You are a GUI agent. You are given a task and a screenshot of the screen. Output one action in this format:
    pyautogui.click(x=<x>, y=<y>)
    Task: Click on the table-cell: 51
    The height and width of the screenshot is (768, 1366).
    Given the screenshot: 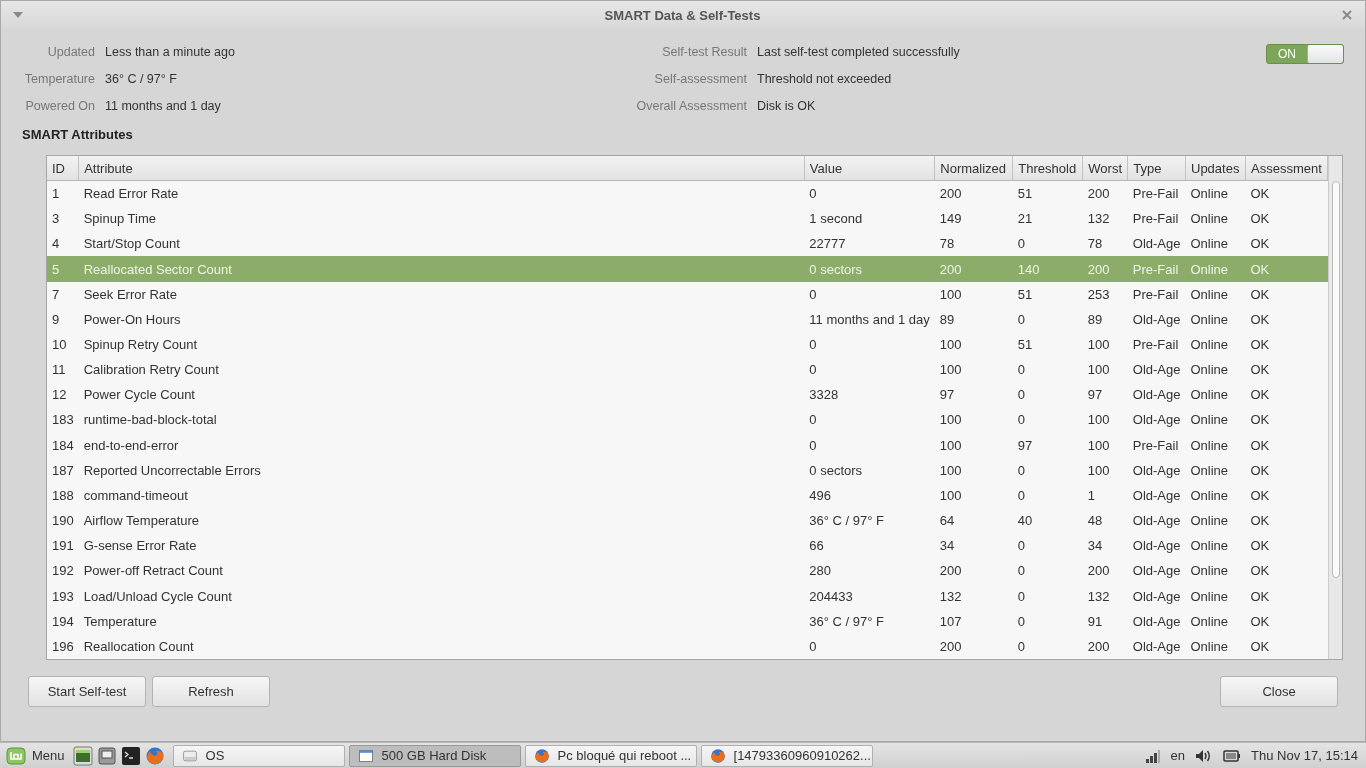 What is the action you would take?
    pyautogui.click(x=1025, y=344)
    